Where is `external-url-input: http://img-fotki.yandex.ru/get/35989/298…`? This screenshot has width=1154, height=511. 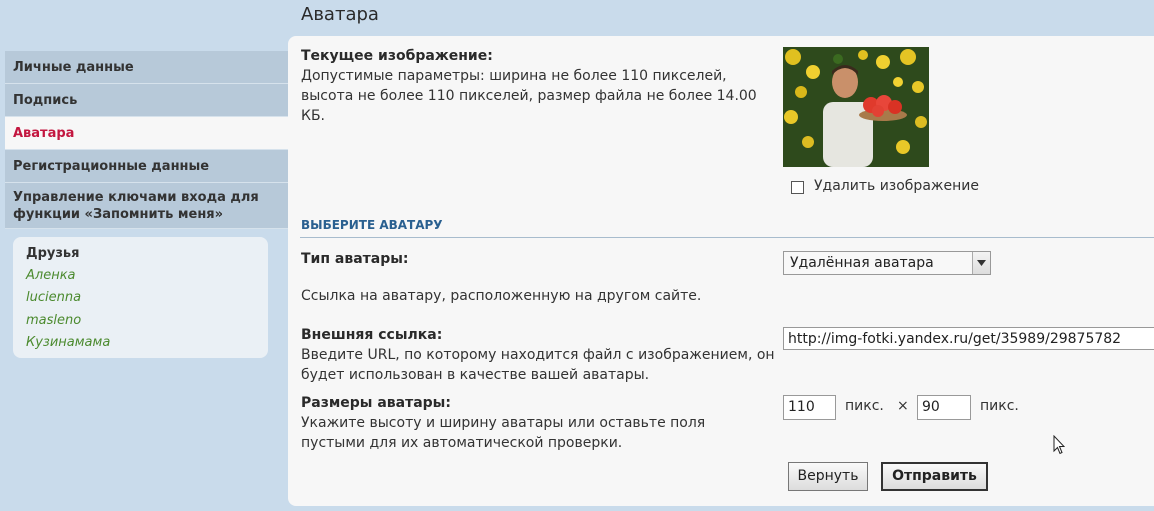 external-url-input: http://img-fotki.yandex.ru/get/35989/298… is located at coordinates (968, 338).